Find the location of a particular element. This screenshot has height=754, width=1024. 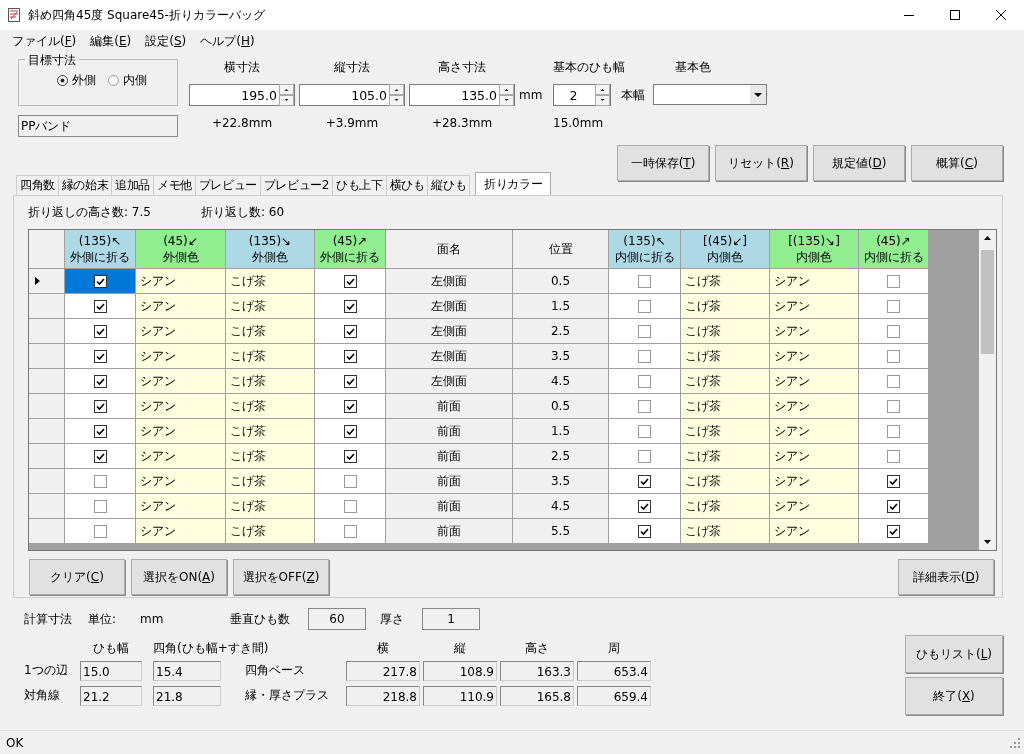

column-header: (135)↖ 内側に折る is located at coordinates (645, 249).